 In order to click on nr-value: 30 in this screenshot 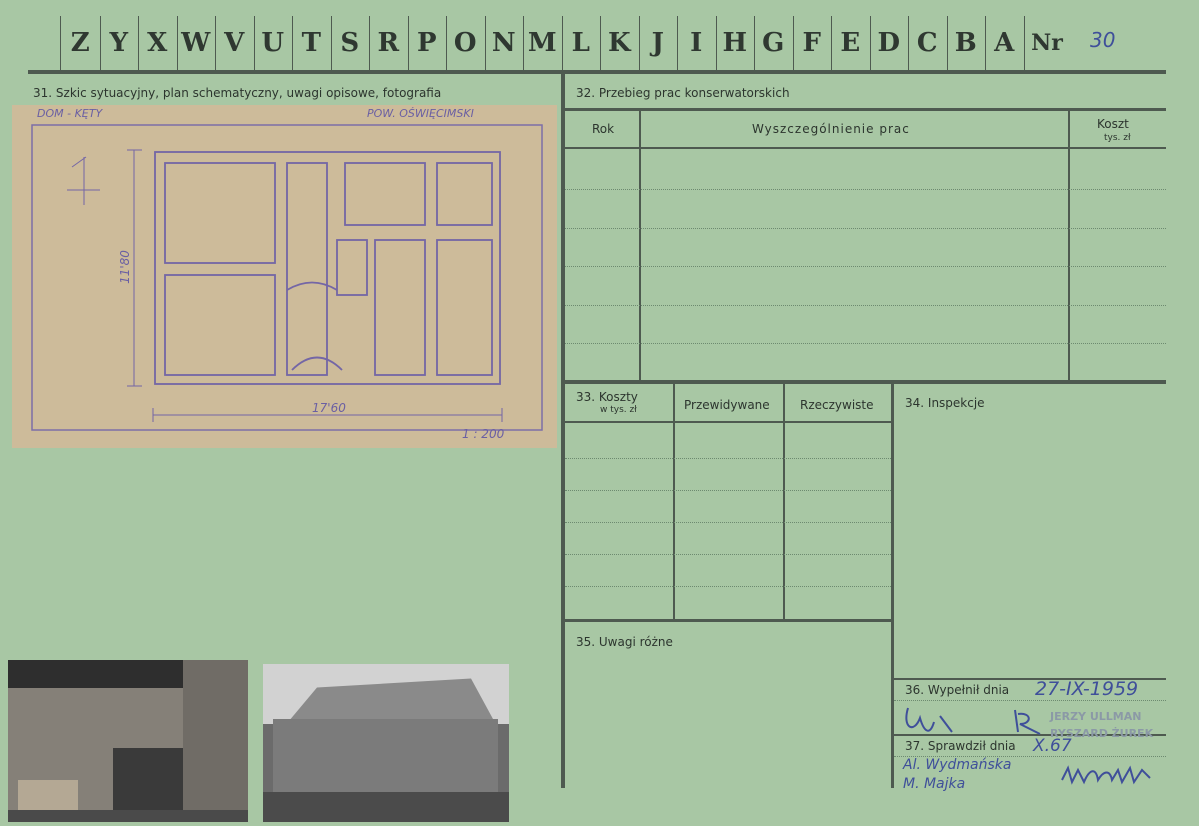, I will do `click(1103, 40)`.